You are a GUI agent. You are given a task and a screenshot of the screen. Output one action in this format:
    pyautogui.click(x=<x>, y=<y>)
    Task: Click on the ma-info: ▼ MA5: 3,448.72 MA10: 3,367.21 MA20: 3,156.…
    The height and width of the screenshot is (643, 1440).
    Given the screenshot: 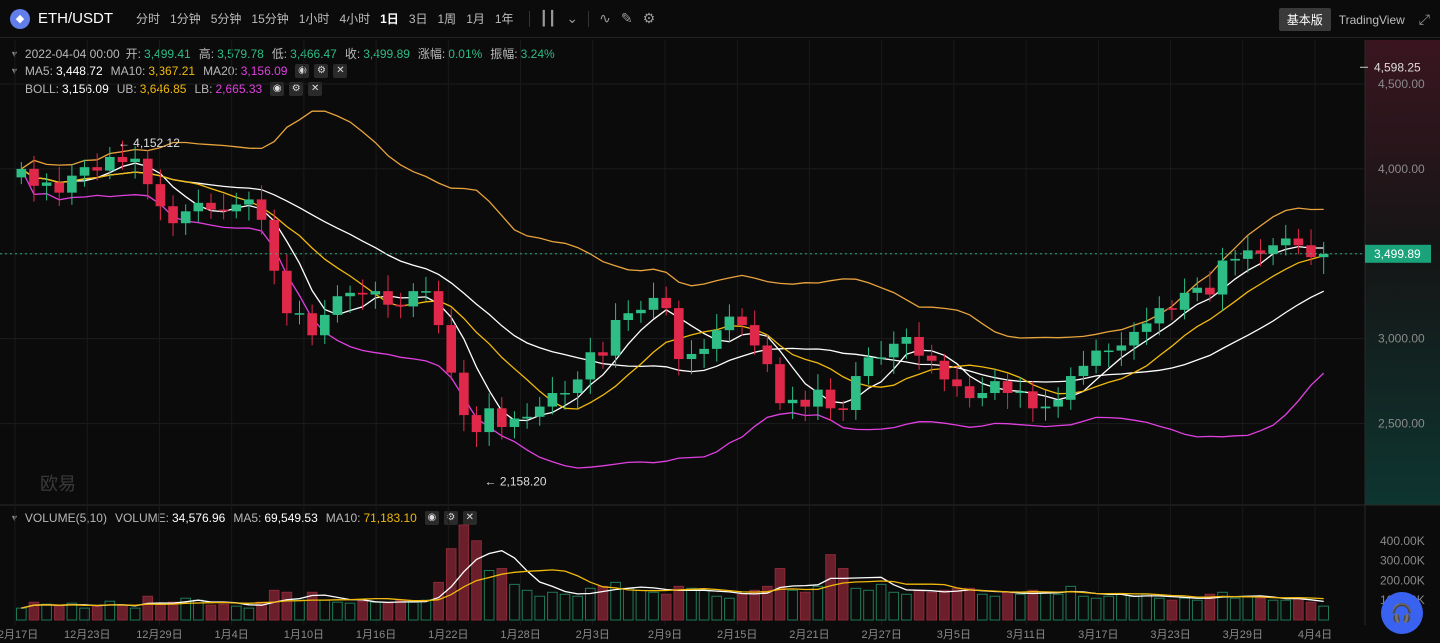 What is the action you would take?
    pyautogui.click(x=181, y=71)
    